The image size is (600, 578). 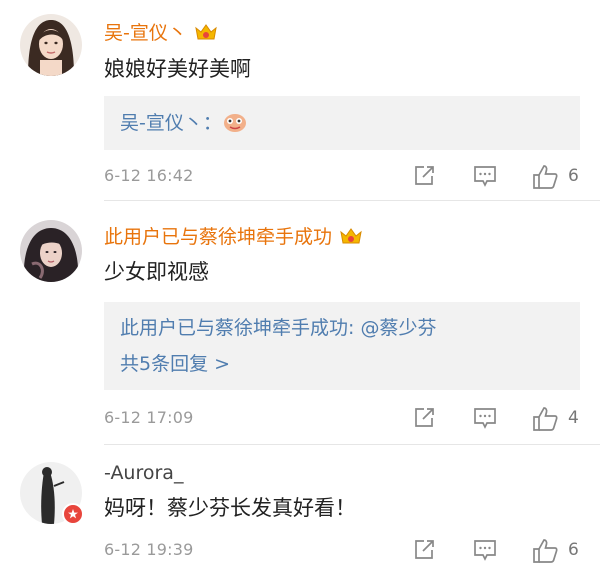 I want to click on comment-text: 少女即视感, so click(x=156, y=272).